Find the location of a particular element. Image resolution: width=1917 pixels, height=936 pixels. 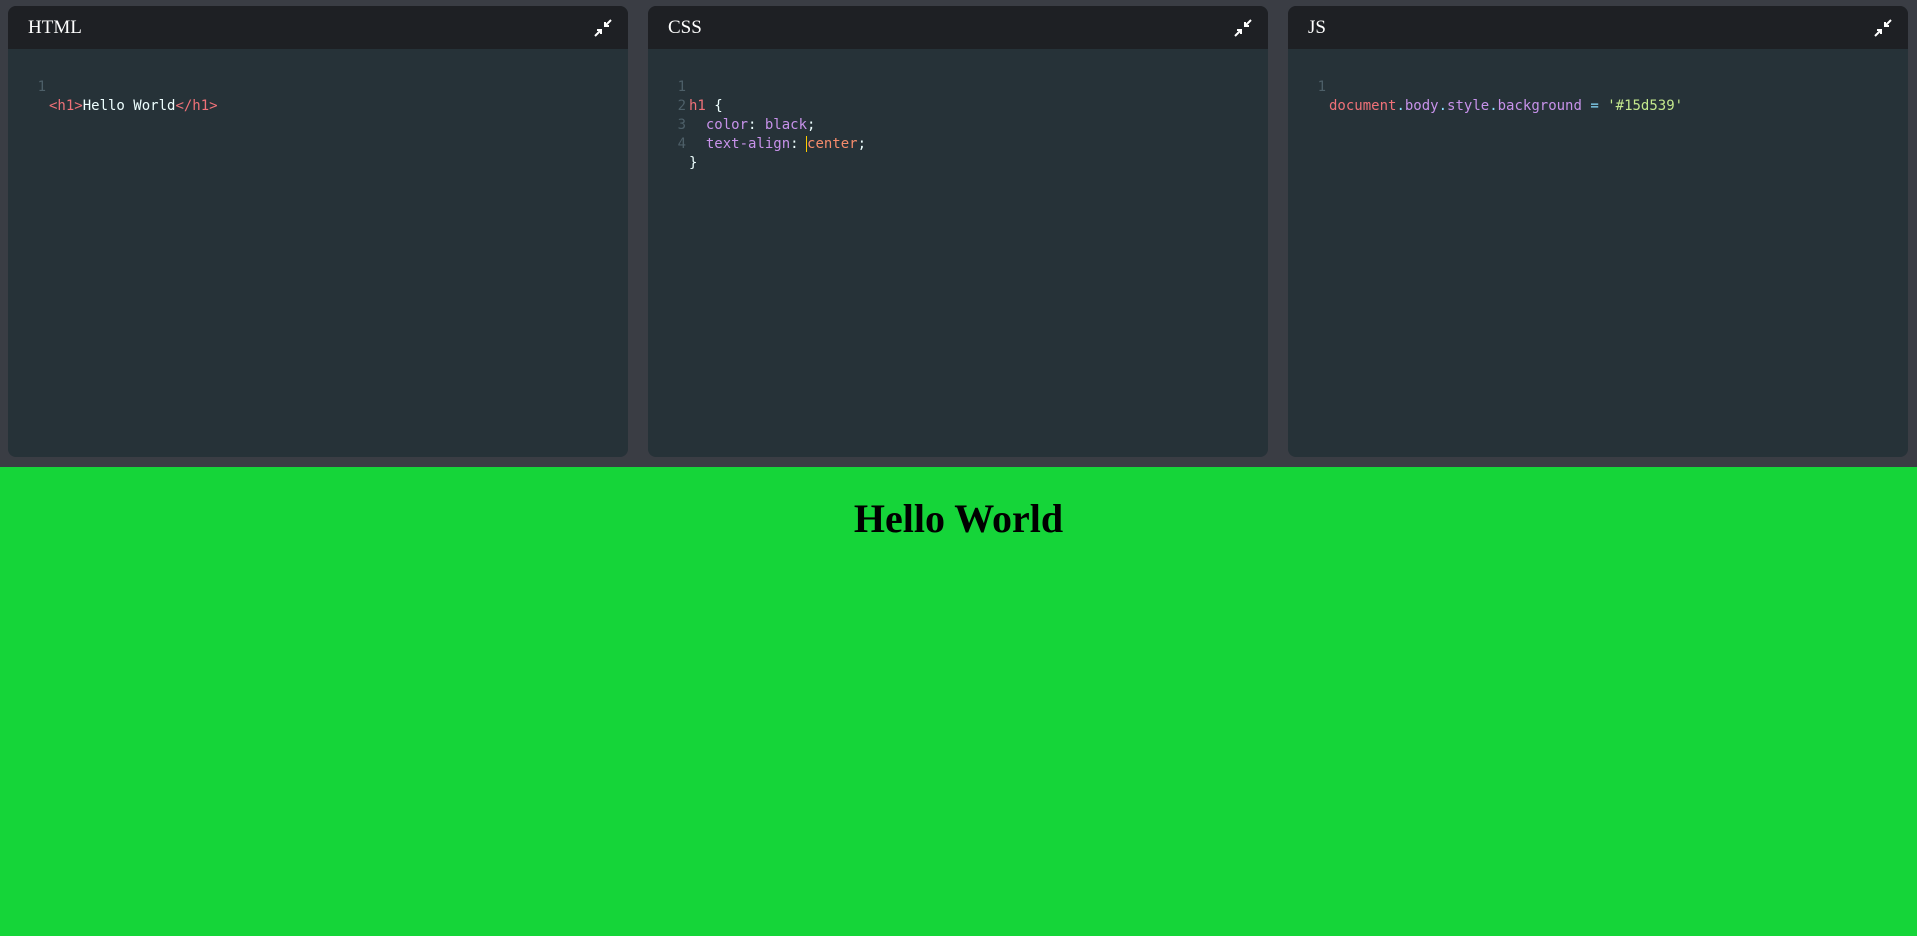

js-editor-header: JS is located at coordinates (1598, 27).